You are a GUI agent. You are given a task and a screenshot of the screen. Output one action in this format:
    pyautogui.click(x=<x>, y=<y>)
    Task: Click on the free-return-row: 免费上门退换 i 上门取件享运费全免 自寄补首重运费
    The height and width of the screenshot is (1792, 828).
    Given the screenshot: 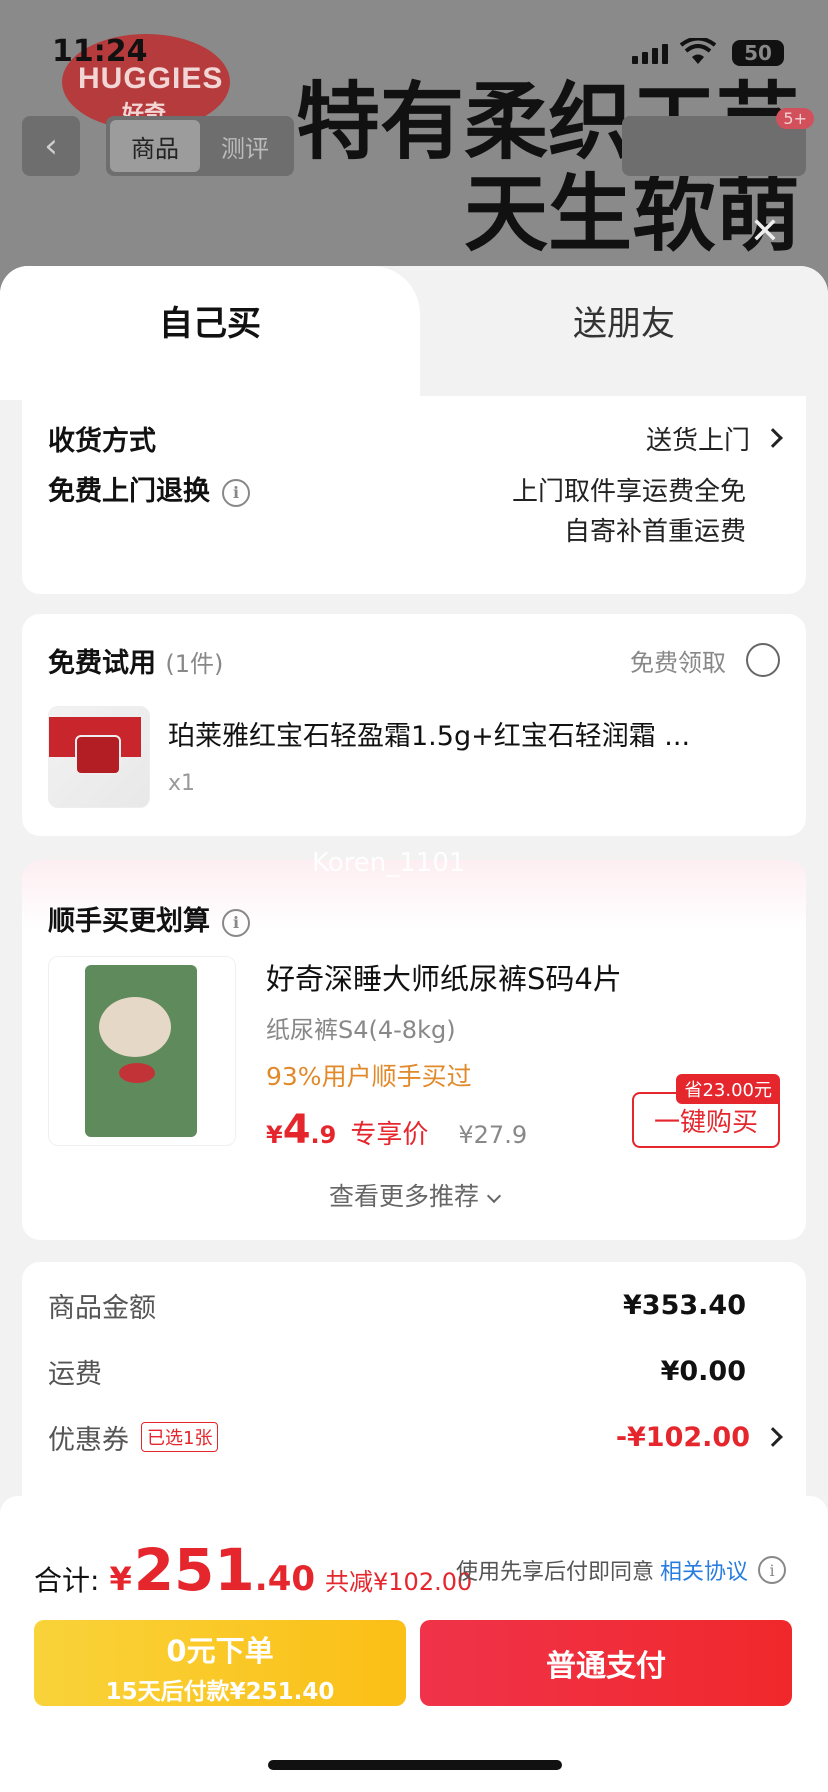 What is the action you would take?
    pyautogui.click(x=414, y=512)
    